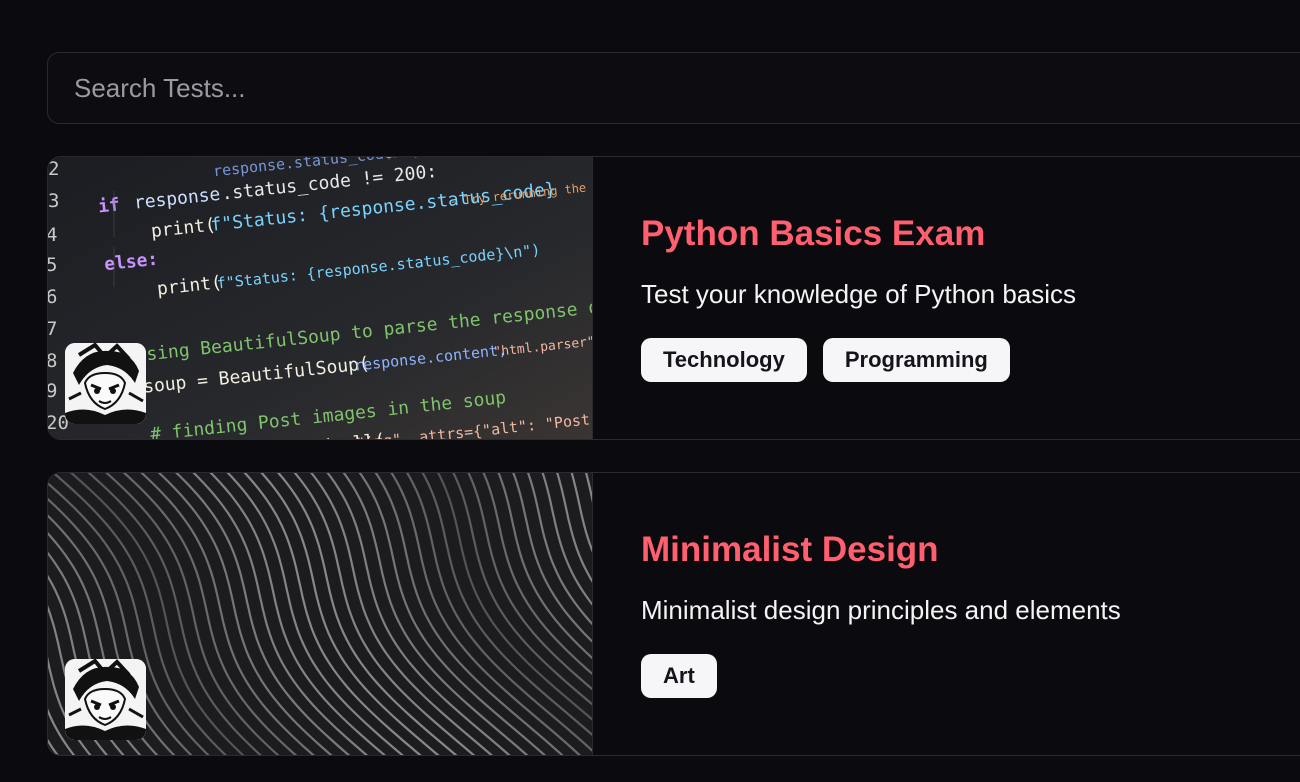 The width and height of the screenshot is (1300, 782). I want to click on test-description: Test your knowledge of Python basics, so click(859, 294).